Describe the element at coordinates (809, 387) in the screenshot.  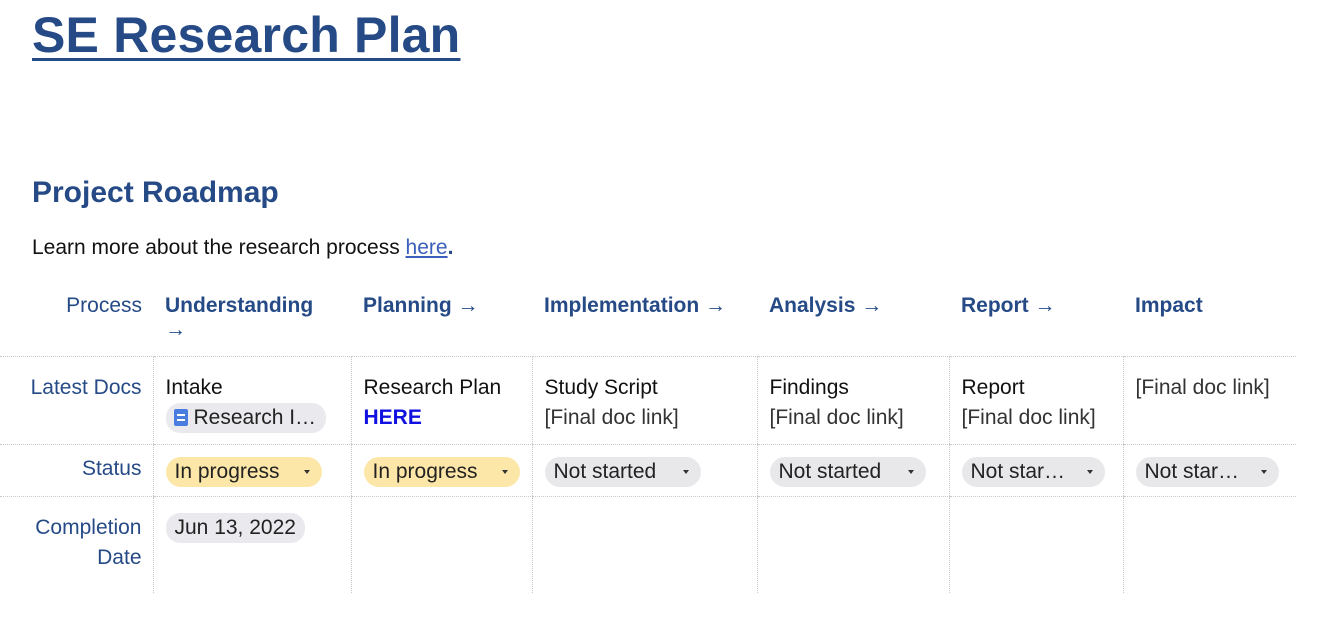
I see `doc-name: Findings` at that location.